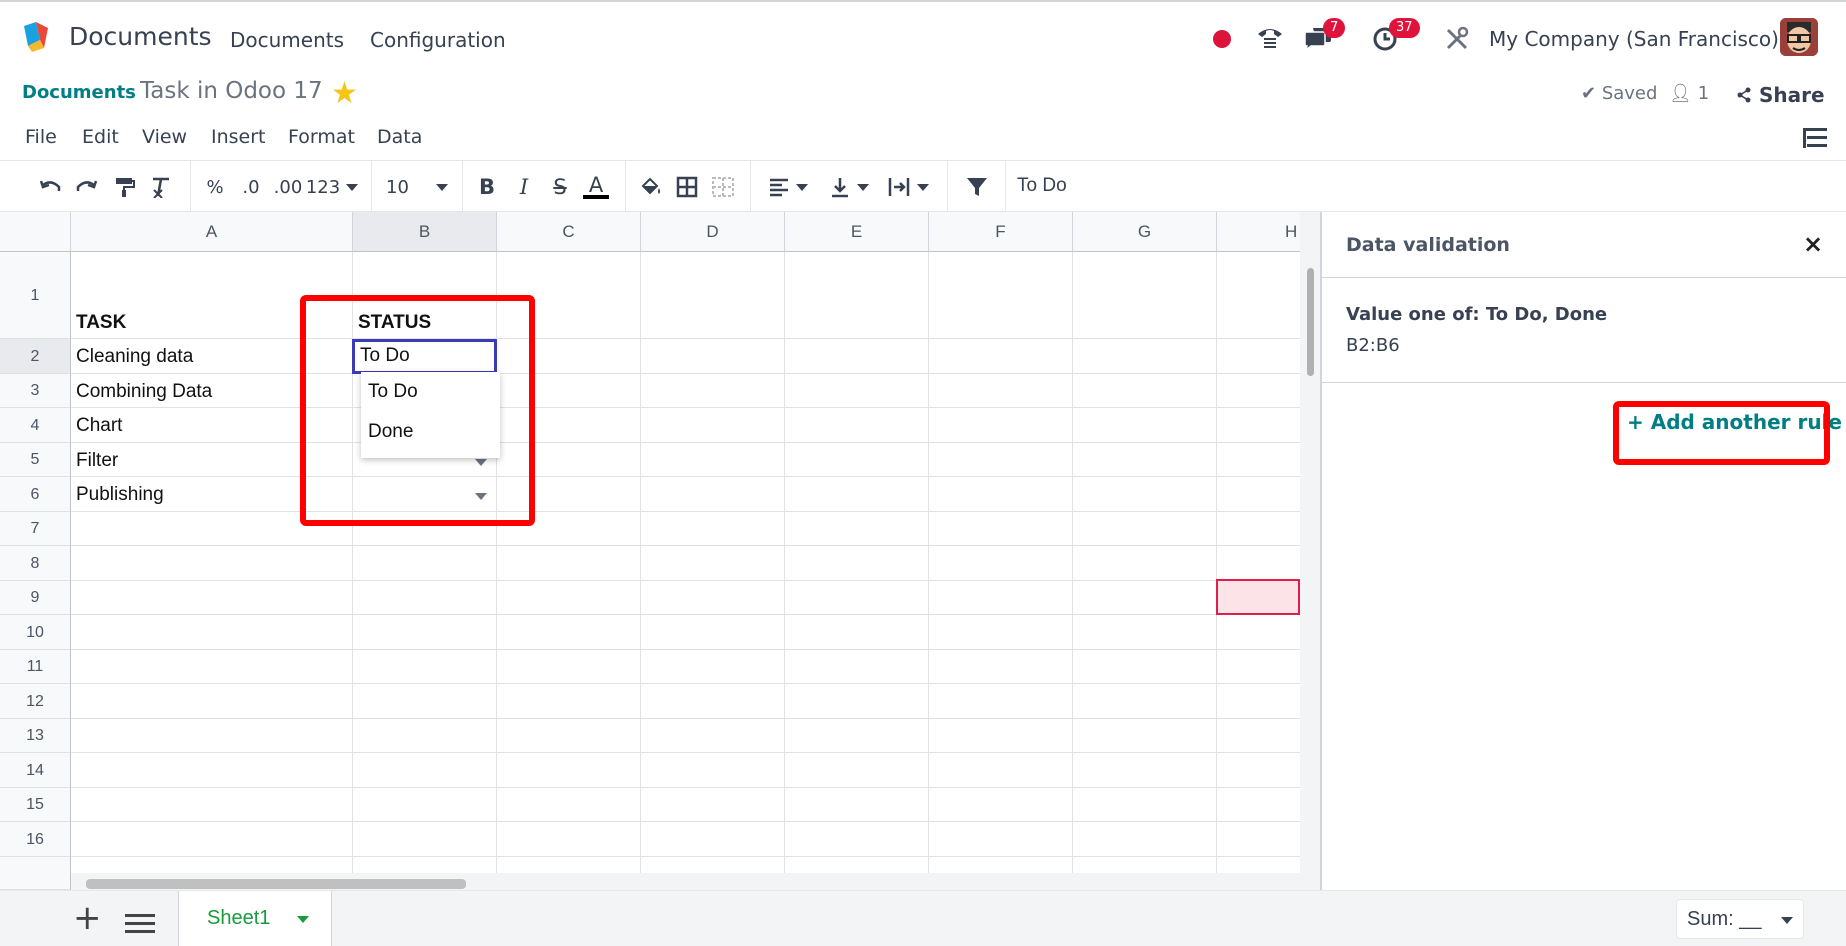 This screenshot has width=1846, height=946. Describe the element at coordinates (231, 91) in the screenshot. I see `document-name: Task in Odoo 17` at that location.